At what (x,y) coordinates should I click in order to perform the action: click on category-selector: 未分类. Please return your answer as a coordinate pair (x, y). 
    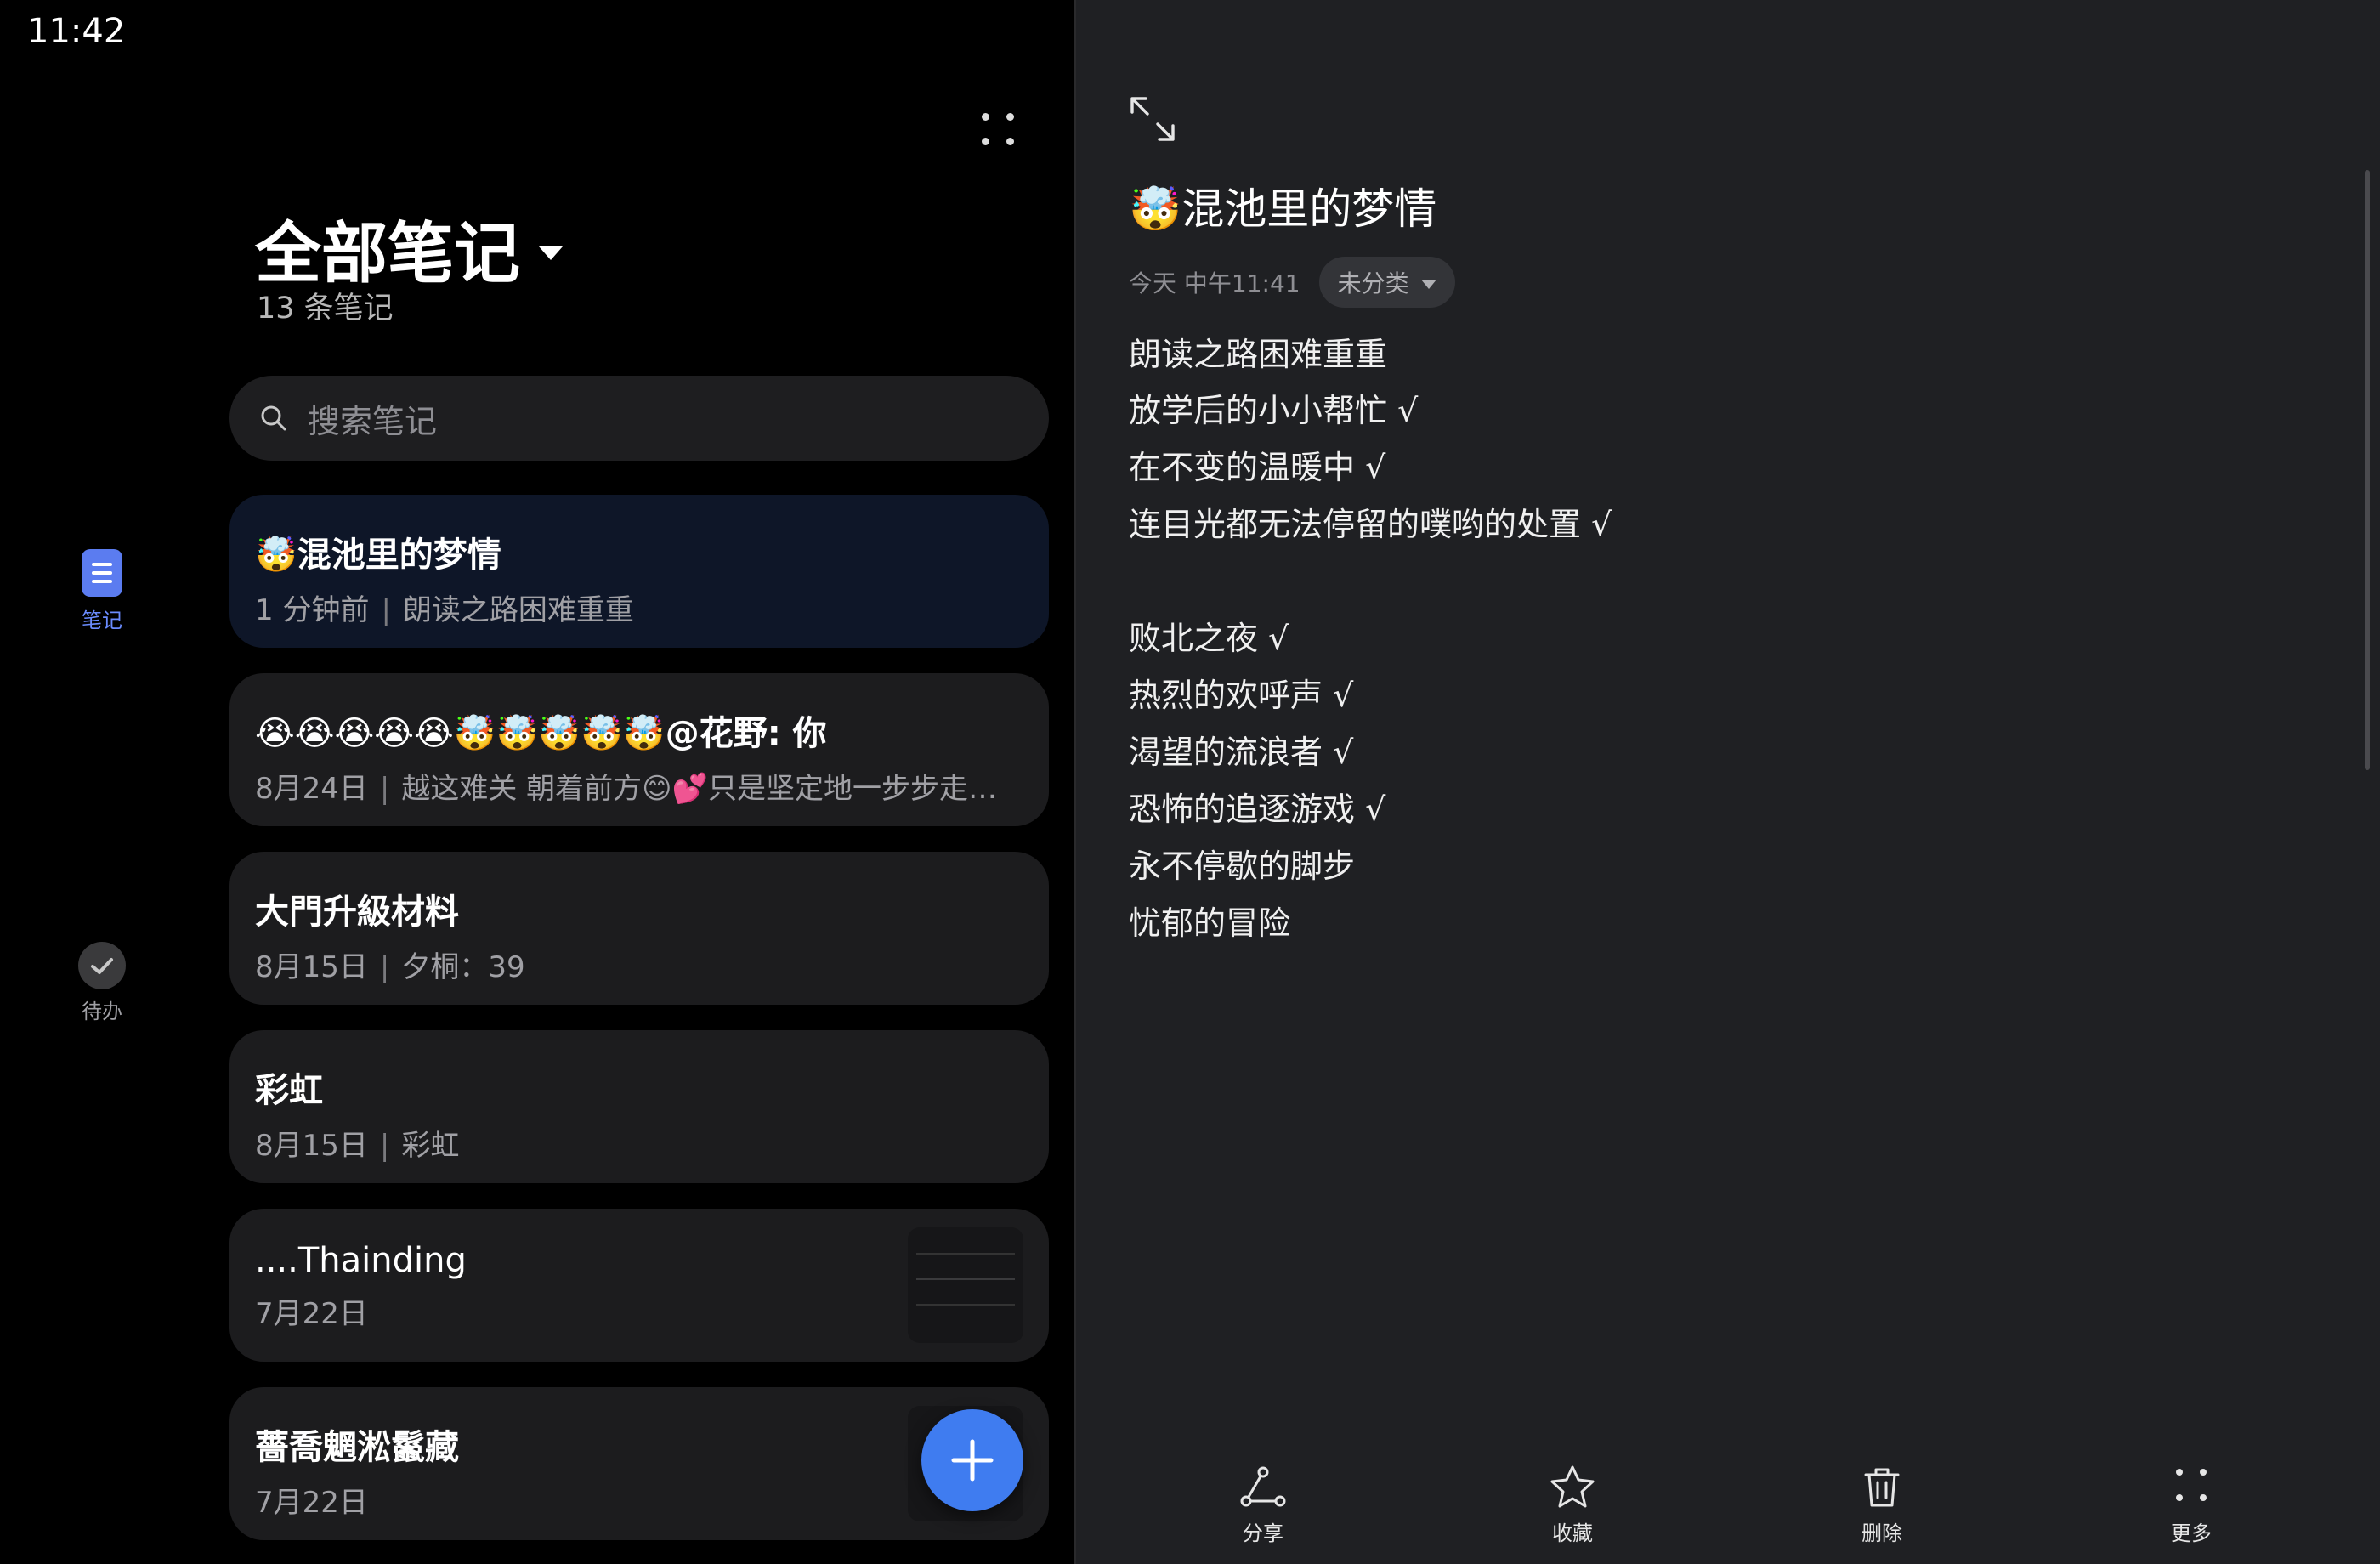
    Looking at the image, I should click on (1386, 282).